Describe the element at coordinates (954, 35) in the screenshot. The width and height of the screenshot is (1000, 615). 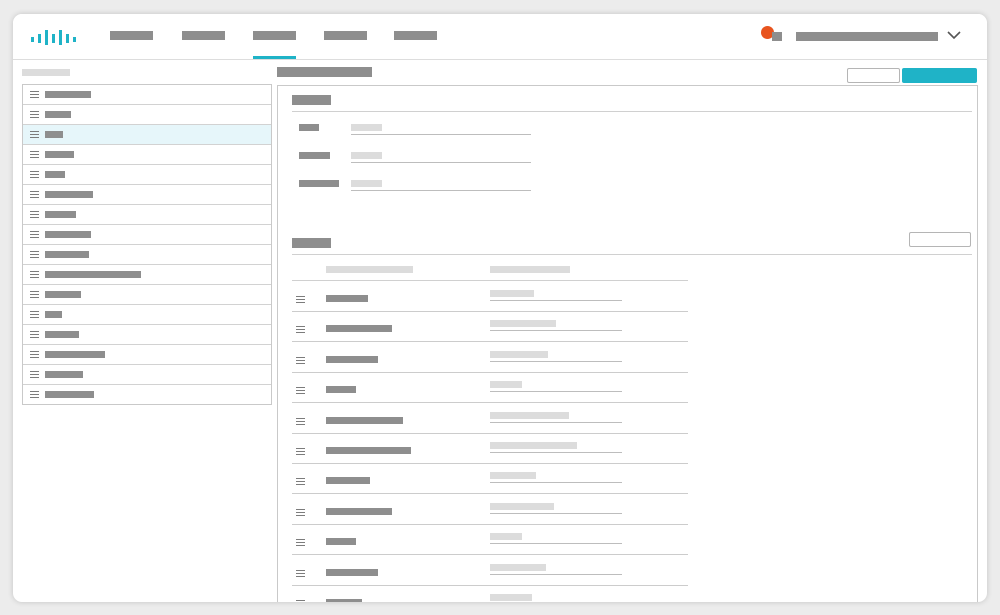
I see `chevron-down-icon` at that location.